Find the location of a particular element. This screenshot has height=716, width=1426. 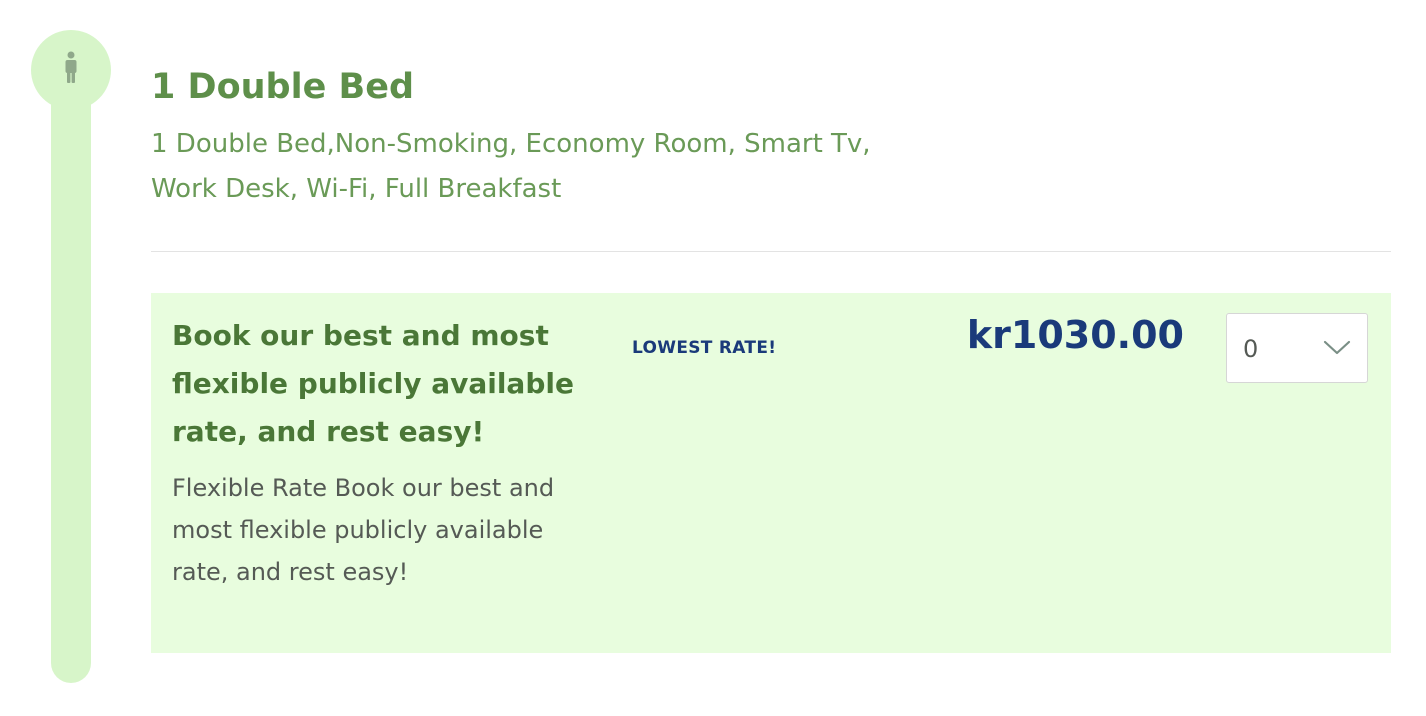

occupancy-rail is located at coordinates (71, 371).